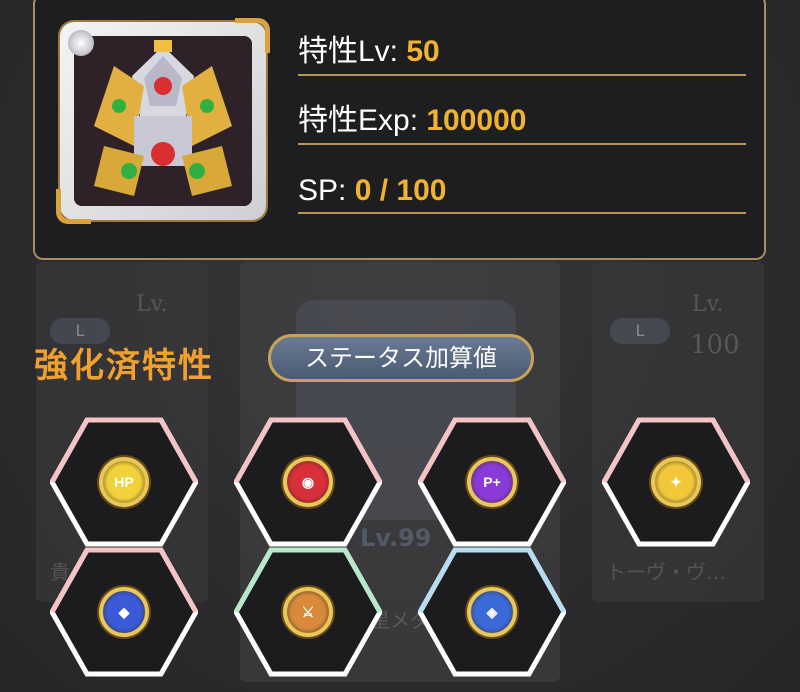  What do you see at coordinates (522, 53) in the screenshot?
I see `trait-level-row: 特性Lv: 50` at bounding box center [522, 53].